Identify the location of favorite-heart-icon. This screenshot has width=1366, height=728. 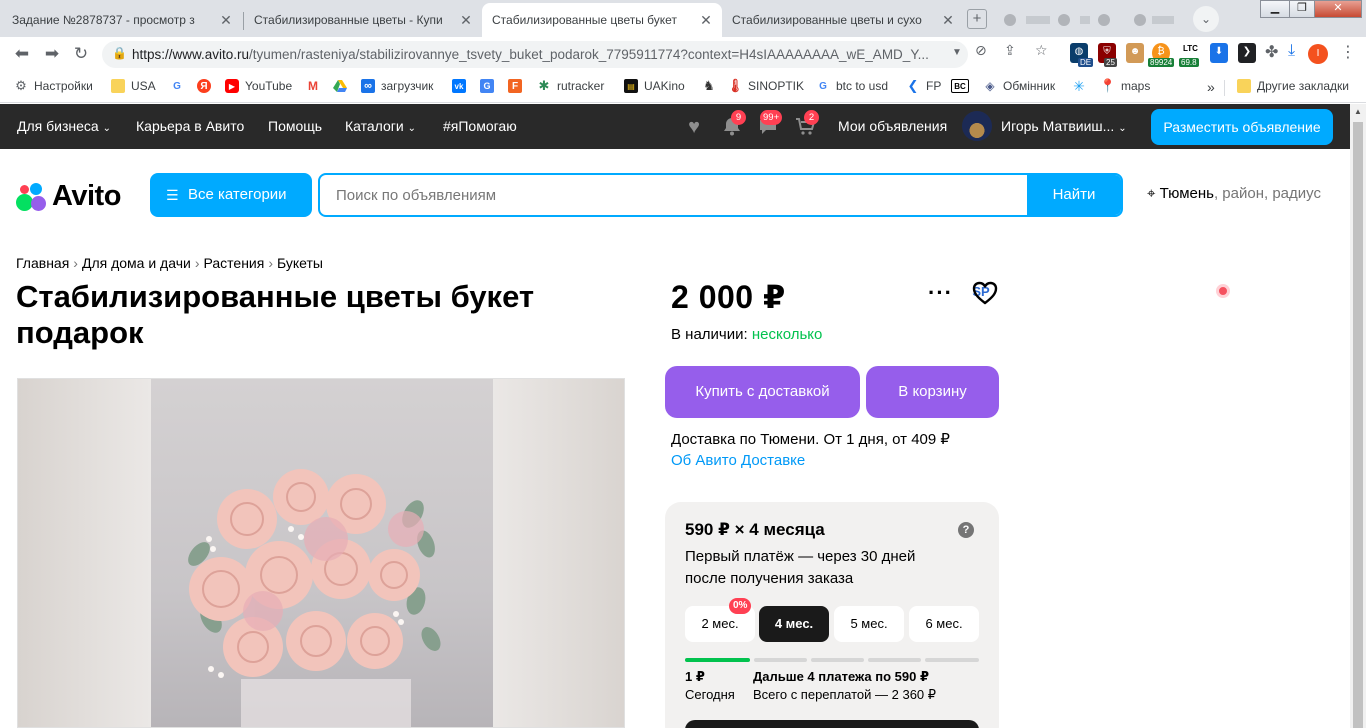
(985, 295).